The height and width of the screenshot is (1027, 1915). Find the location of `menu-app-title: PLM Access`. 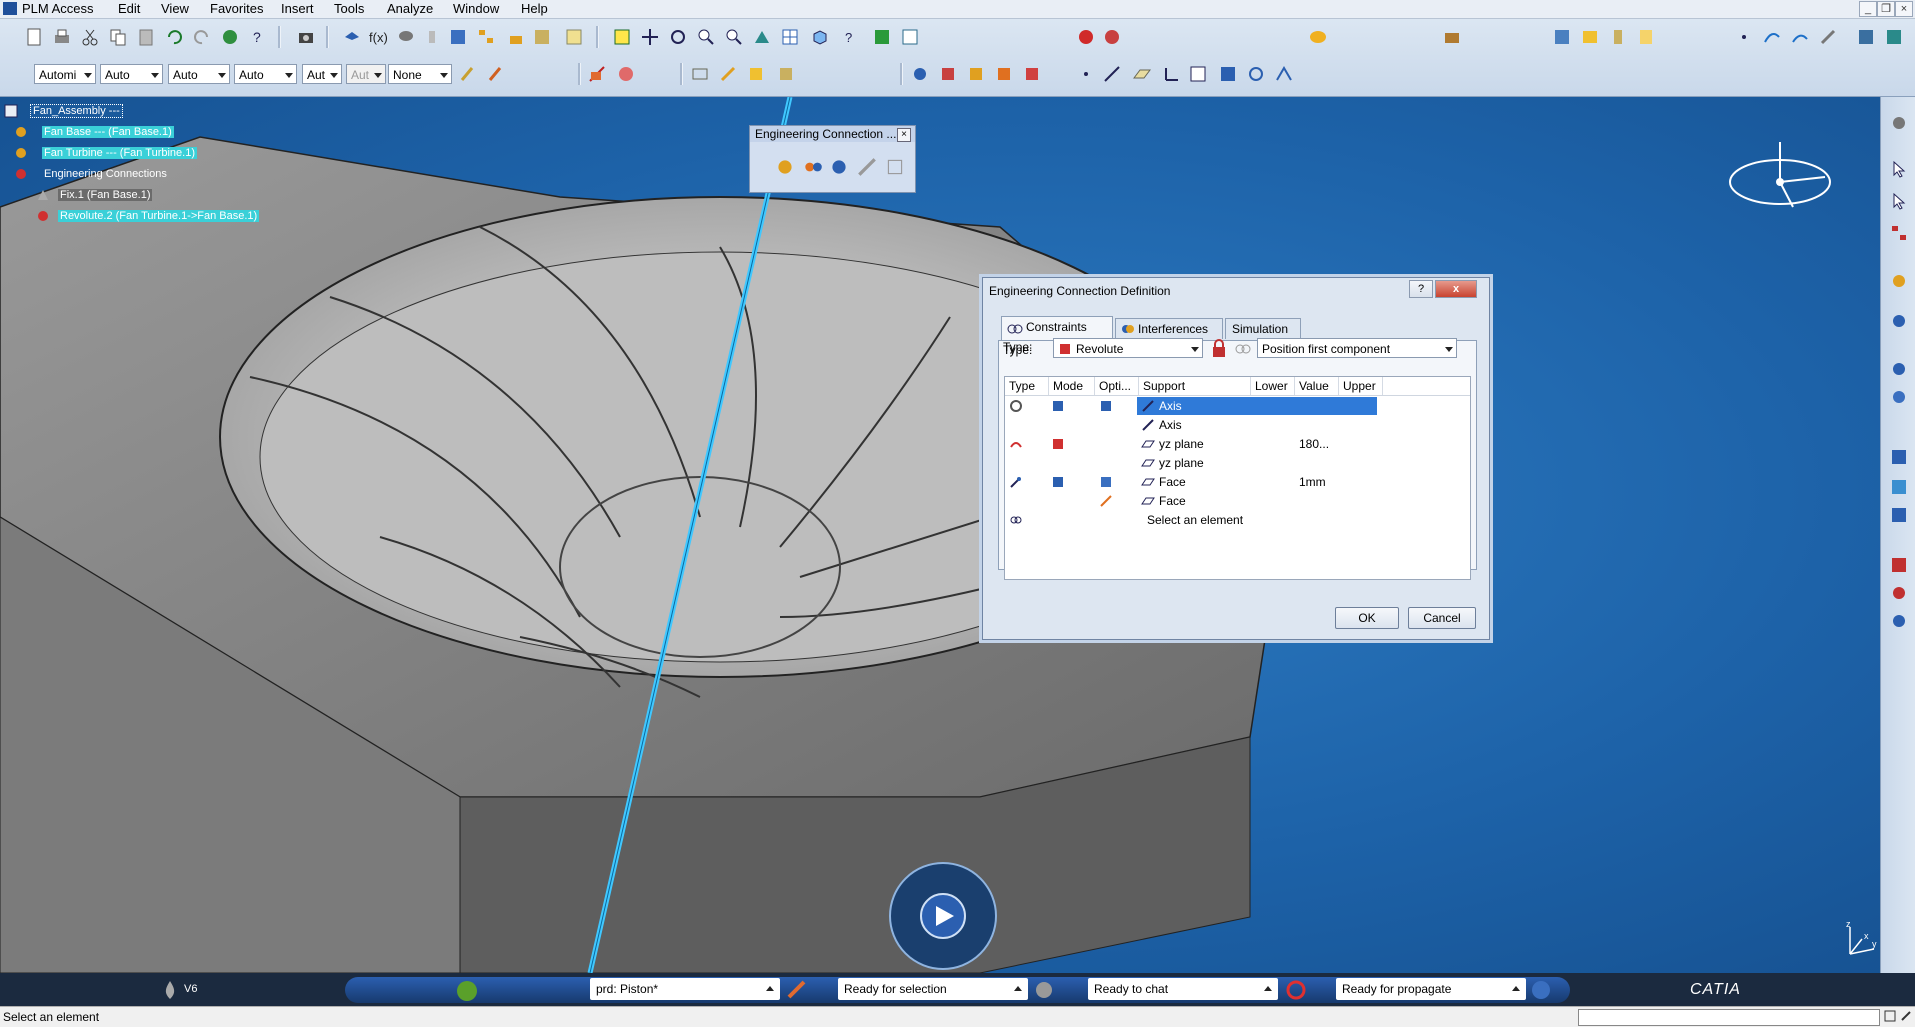

menu-app-title: PLM Access is located at coordinates (58, 8).